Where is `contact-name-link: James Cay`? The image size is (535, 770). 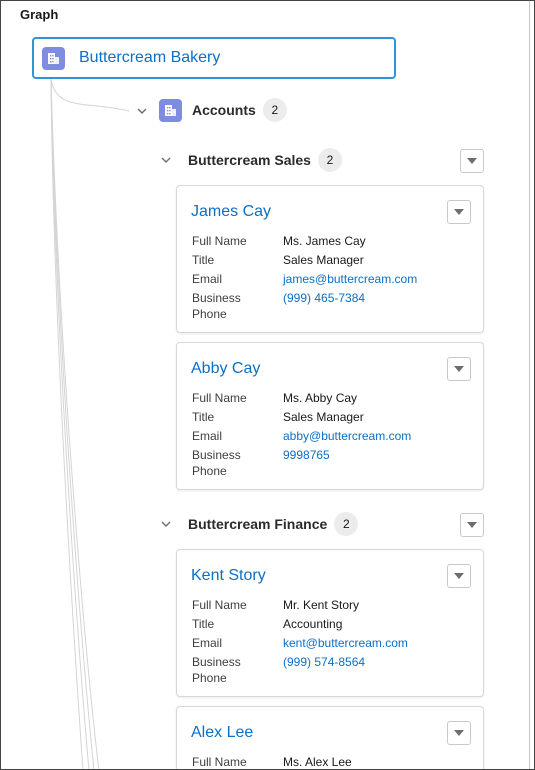
contact-name-link: James Cay is located at coordinates (231, 212).